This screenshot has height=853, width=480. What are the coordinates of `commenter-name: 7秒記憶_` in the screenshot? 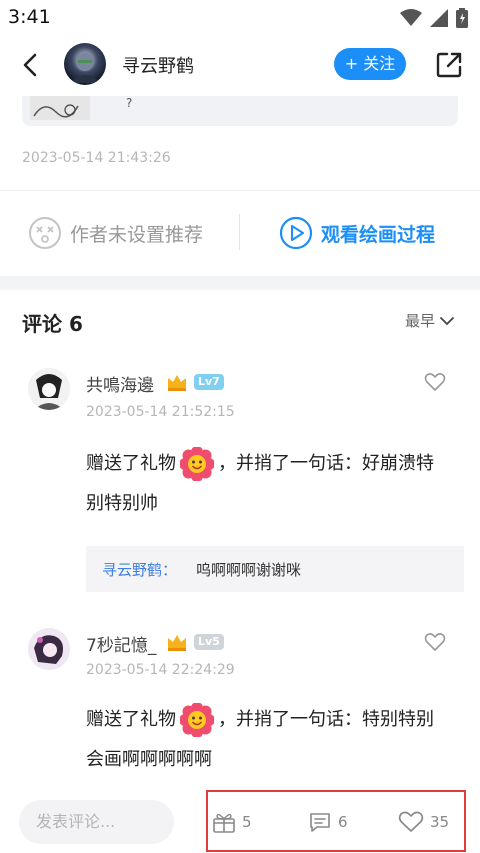 It's located at (121, 643).